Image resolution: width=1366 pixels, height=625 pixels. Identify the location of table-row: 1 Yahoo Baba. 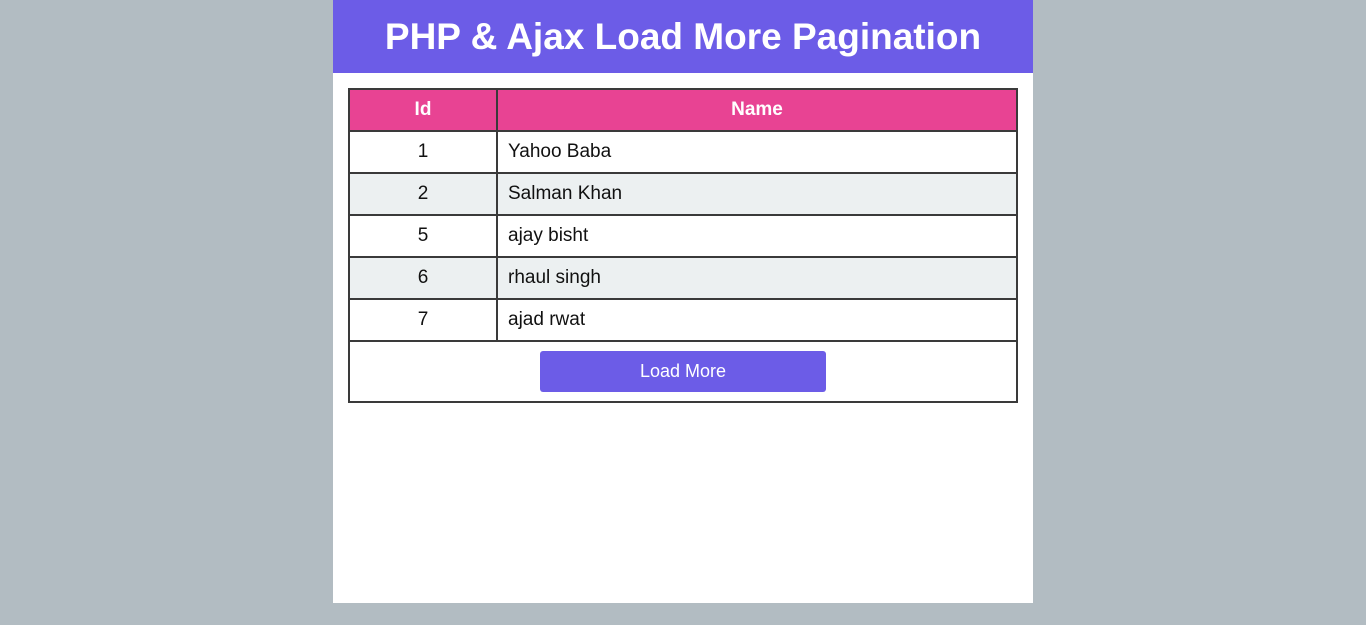
(683, 152).